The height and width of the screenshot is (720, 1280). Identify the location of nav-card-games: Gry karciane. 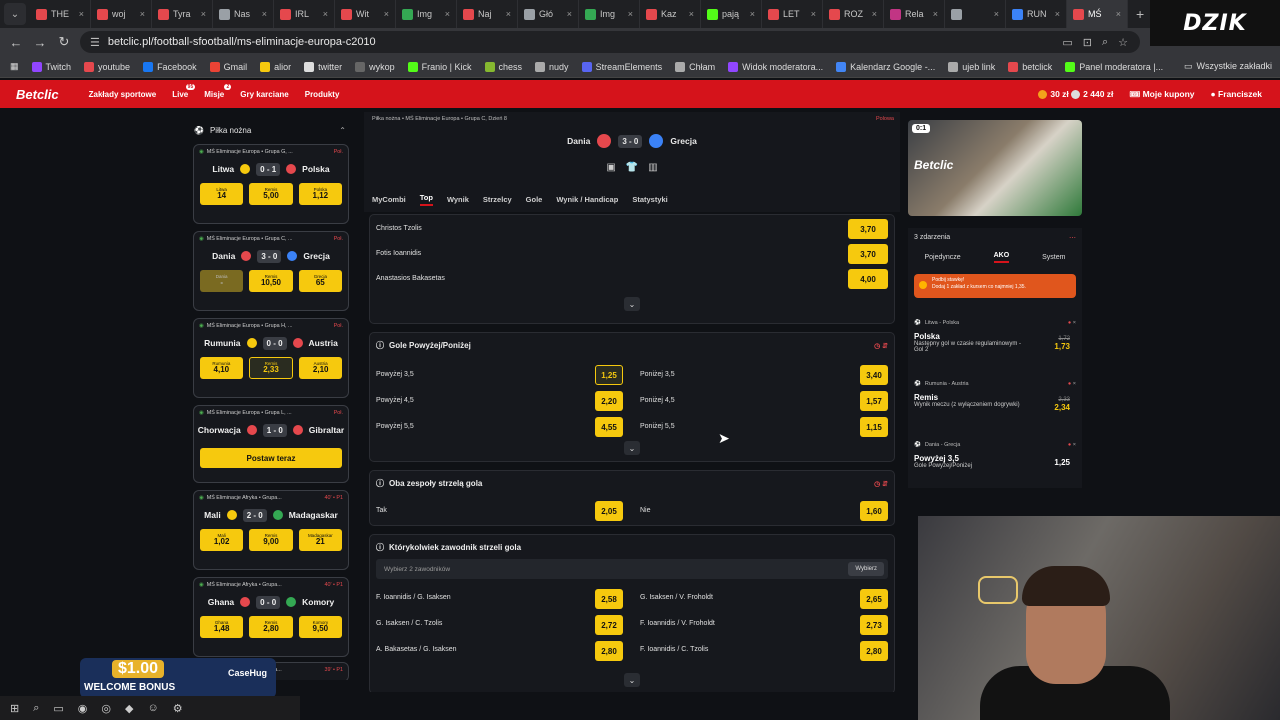
(264, 94).